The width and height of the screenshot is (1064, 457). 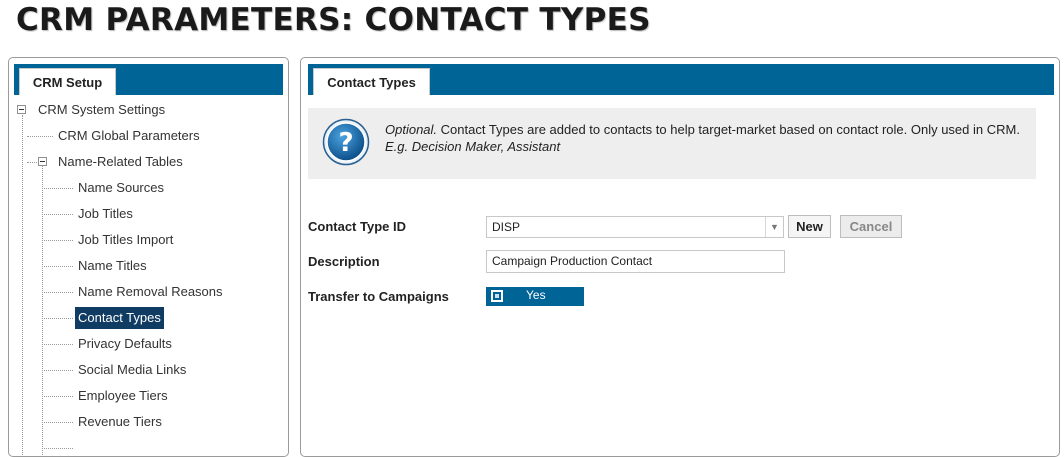 What do you see at coordinates (120, 422) in the screenshot?
I see `tree-item-revenue-tiers: Revenue Tiers` at bounding box center [120, 422].